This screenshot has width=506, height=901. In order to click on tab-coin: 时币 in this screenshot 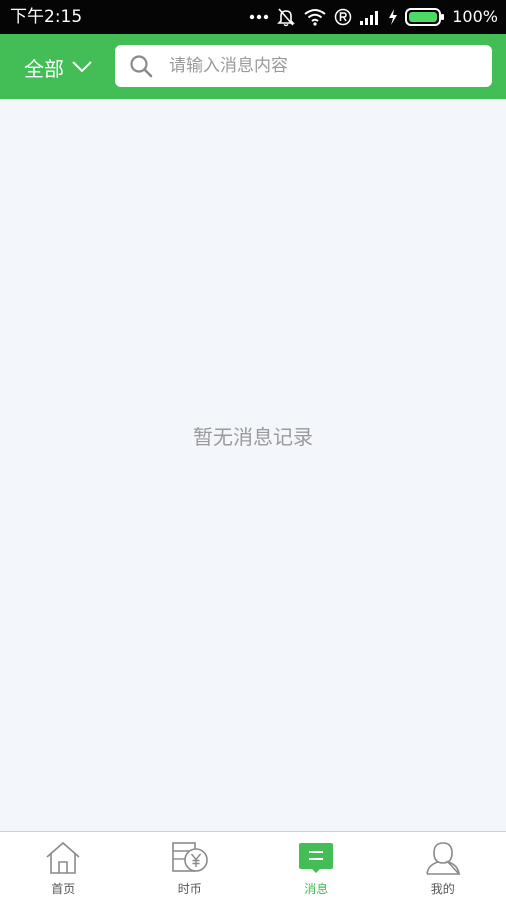, I will do `click(190, 866)`.